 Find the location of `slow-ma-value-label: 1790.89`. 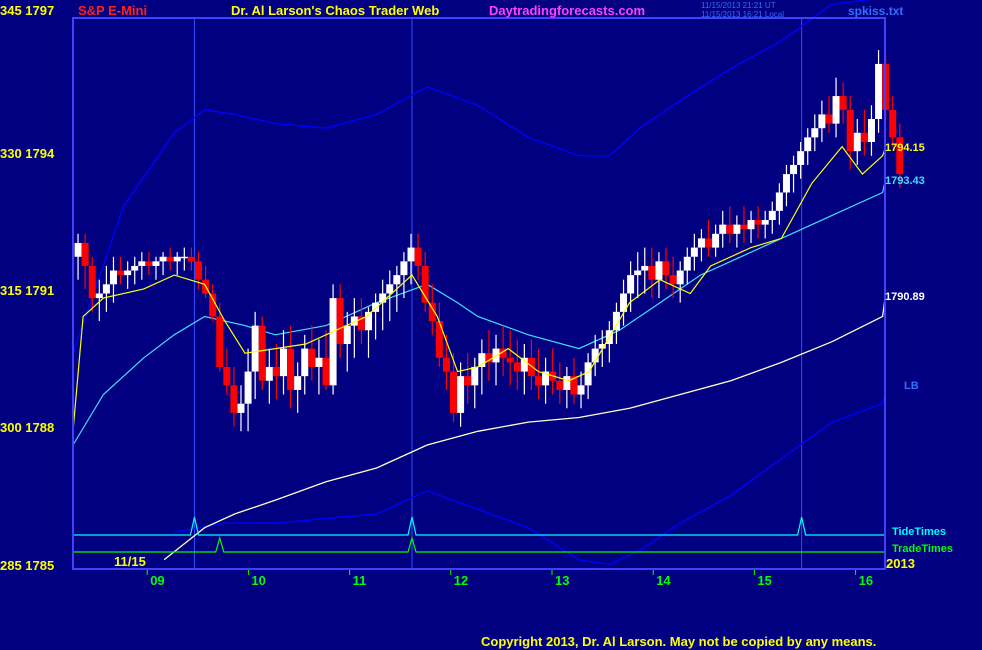

slow-ma-value-label: 1790.89 is located at coordinates (905, 297).